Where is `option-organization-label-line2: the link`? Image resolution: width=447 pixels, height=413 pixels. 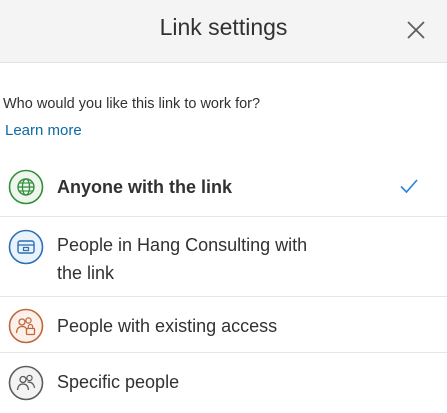
option-organization-label-line2: the link is located at coordinates (86, 273).